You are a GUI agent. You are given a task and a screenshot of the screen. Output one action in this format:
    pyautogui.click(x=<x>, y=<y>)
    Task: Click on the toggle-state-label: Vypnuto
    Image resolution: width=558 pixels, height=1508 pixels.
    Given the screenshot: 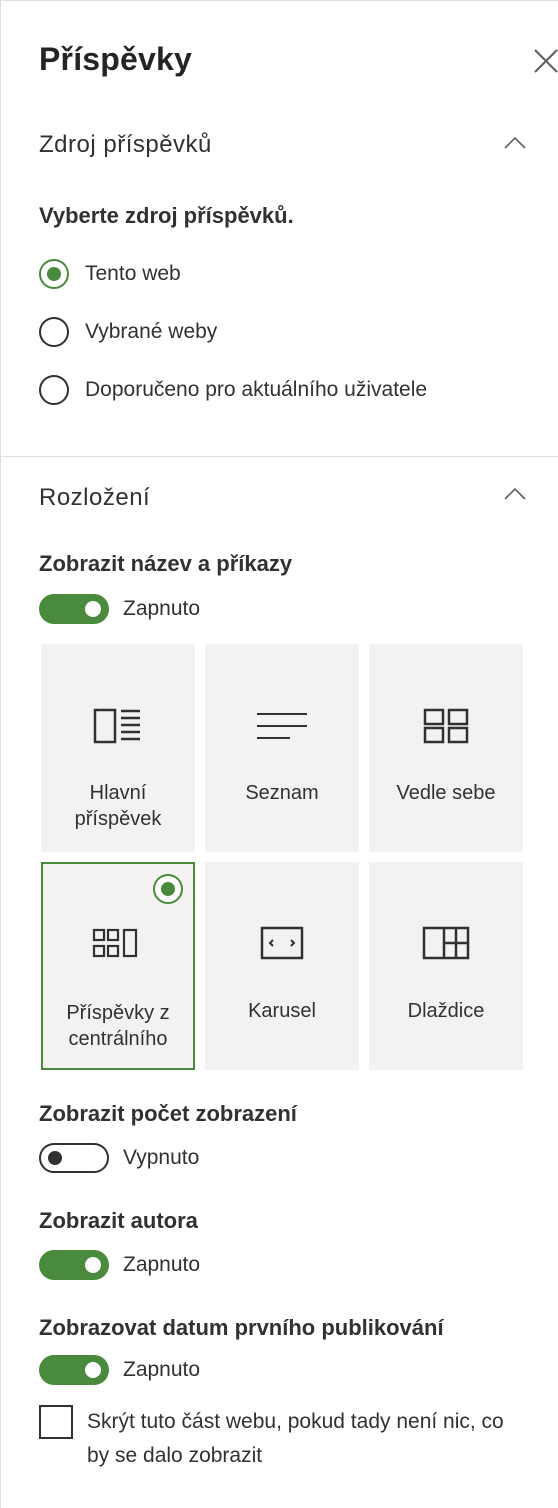 What is the action you would take?
    pyautogui.click(x=161, y=1157)
    